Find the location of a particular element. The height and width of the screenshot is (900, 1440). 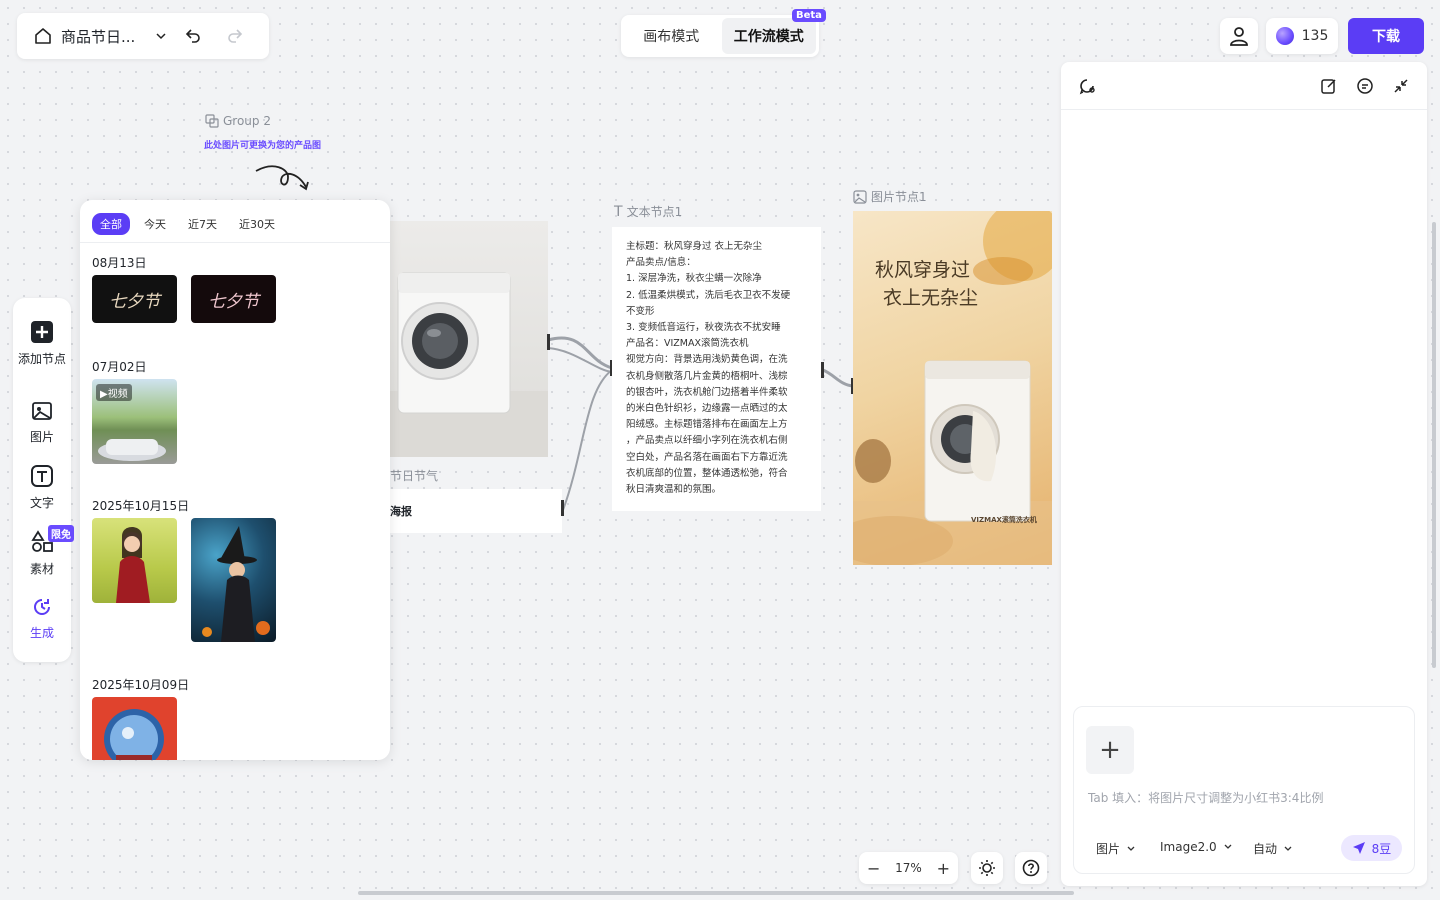

type-select: 图片 is located at coordinates (1116, 848).